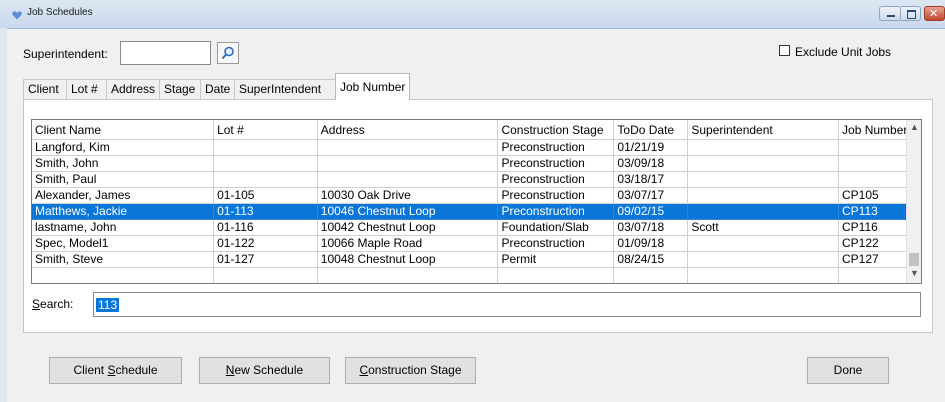  What do you see at coordinates (556, 259) in the screenshot?
I see `table-cell: Permit` at bounding box center [556, 259].